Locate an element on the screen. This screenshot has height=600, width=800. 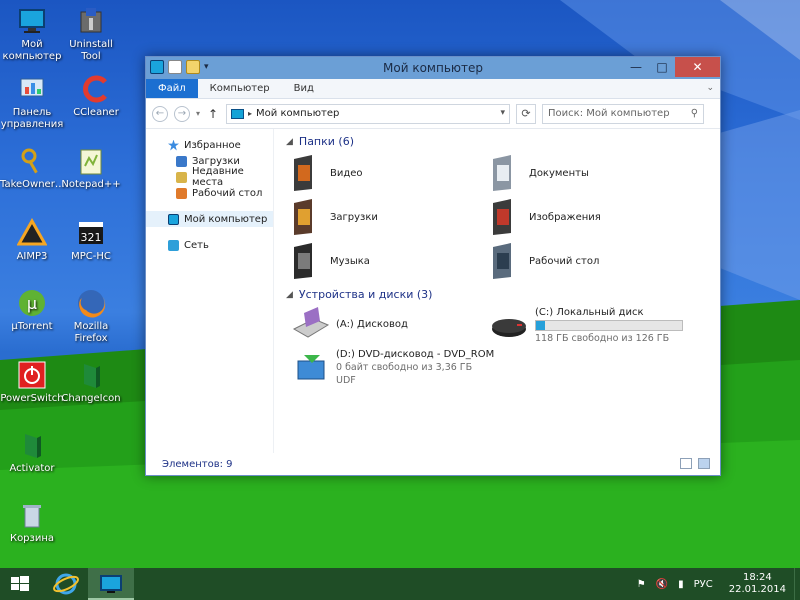
desktop-icon-my-computer: Мой компьютер is located at coordinates (32, 34).